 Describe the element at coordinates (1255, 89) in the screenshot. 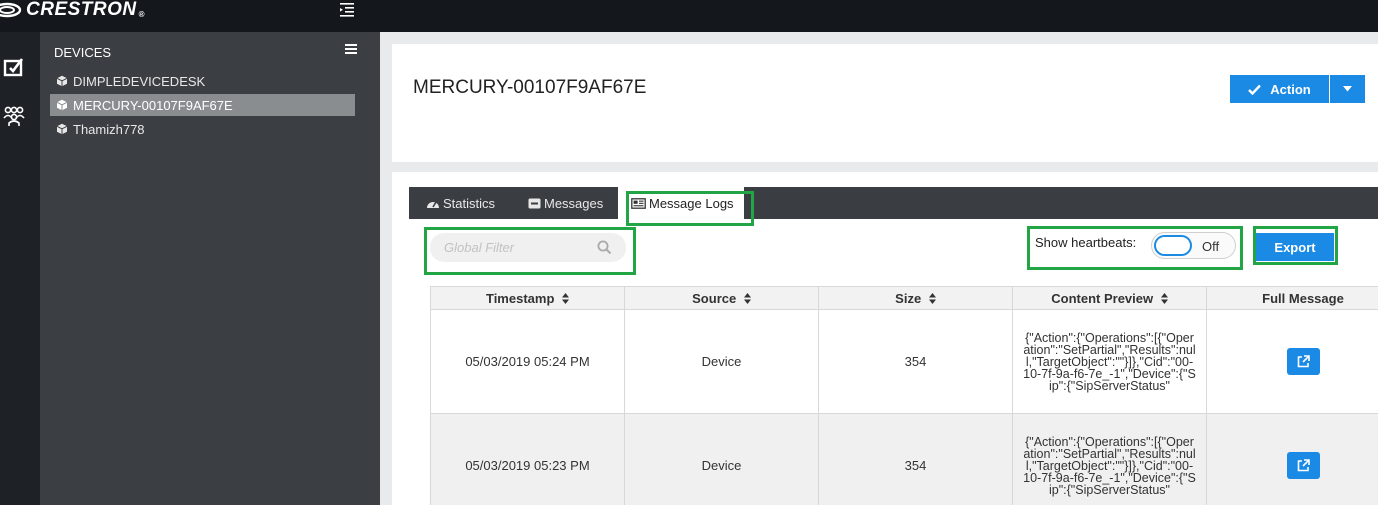

I see `checkmark-icon` at that location.